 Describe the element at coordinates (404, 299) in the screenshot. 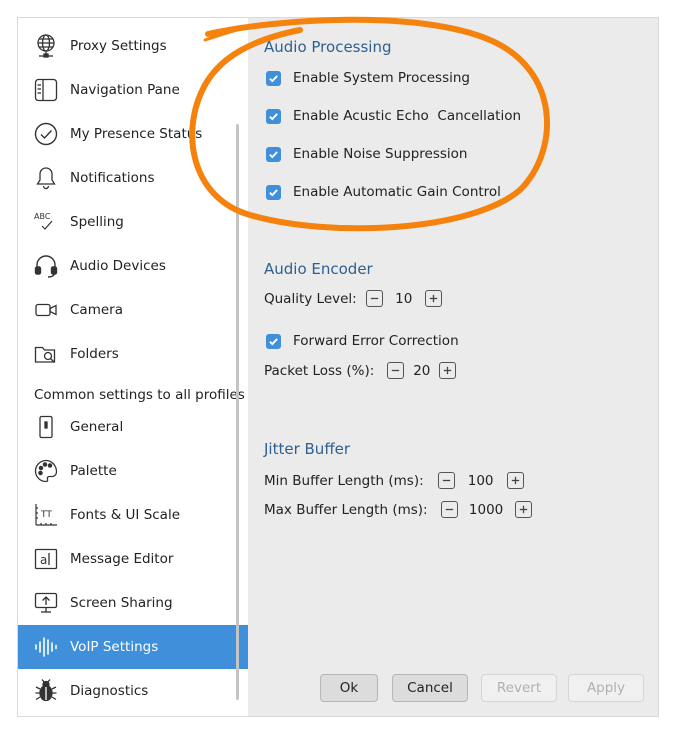

I see `quality-level-value: 10` at that location.